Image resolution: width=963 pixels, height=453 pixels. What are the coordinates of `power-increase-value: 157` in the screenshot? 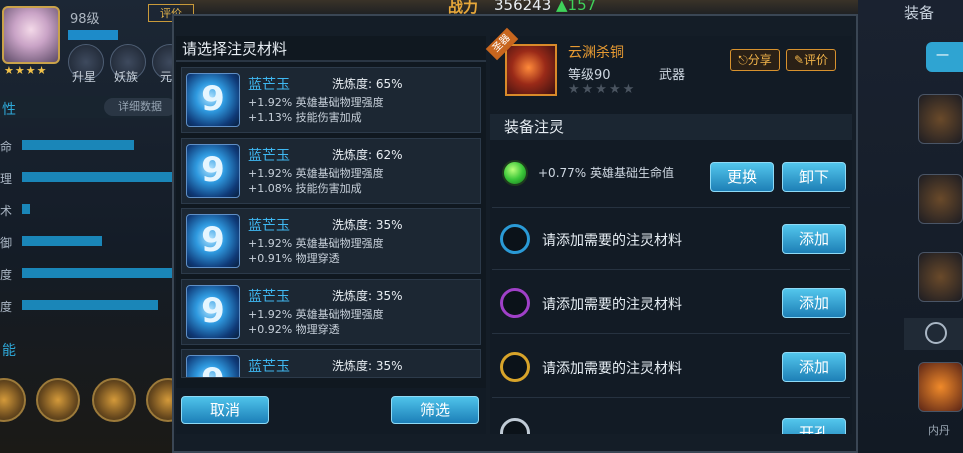 It's located at (582, 7).